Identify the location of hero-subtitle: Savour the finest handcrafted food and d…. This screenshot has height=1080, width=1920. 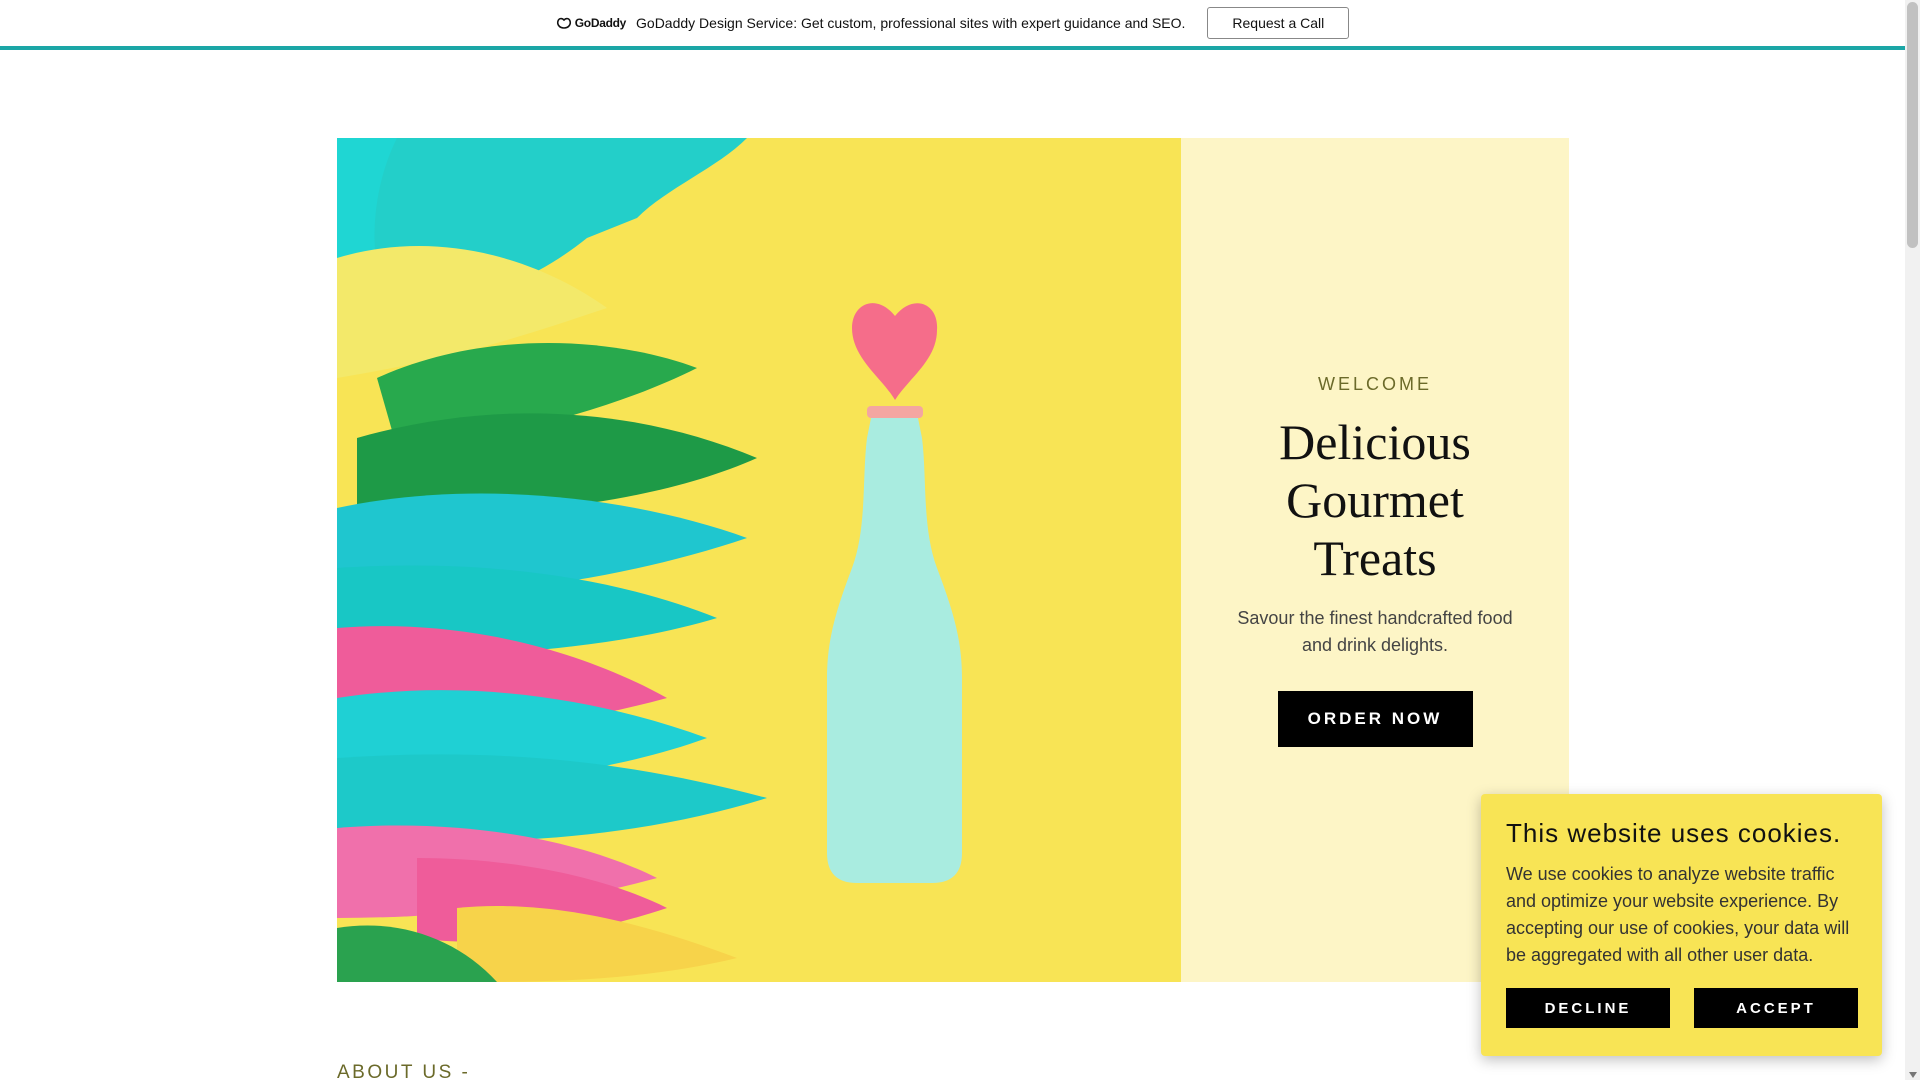
(1375, 631).